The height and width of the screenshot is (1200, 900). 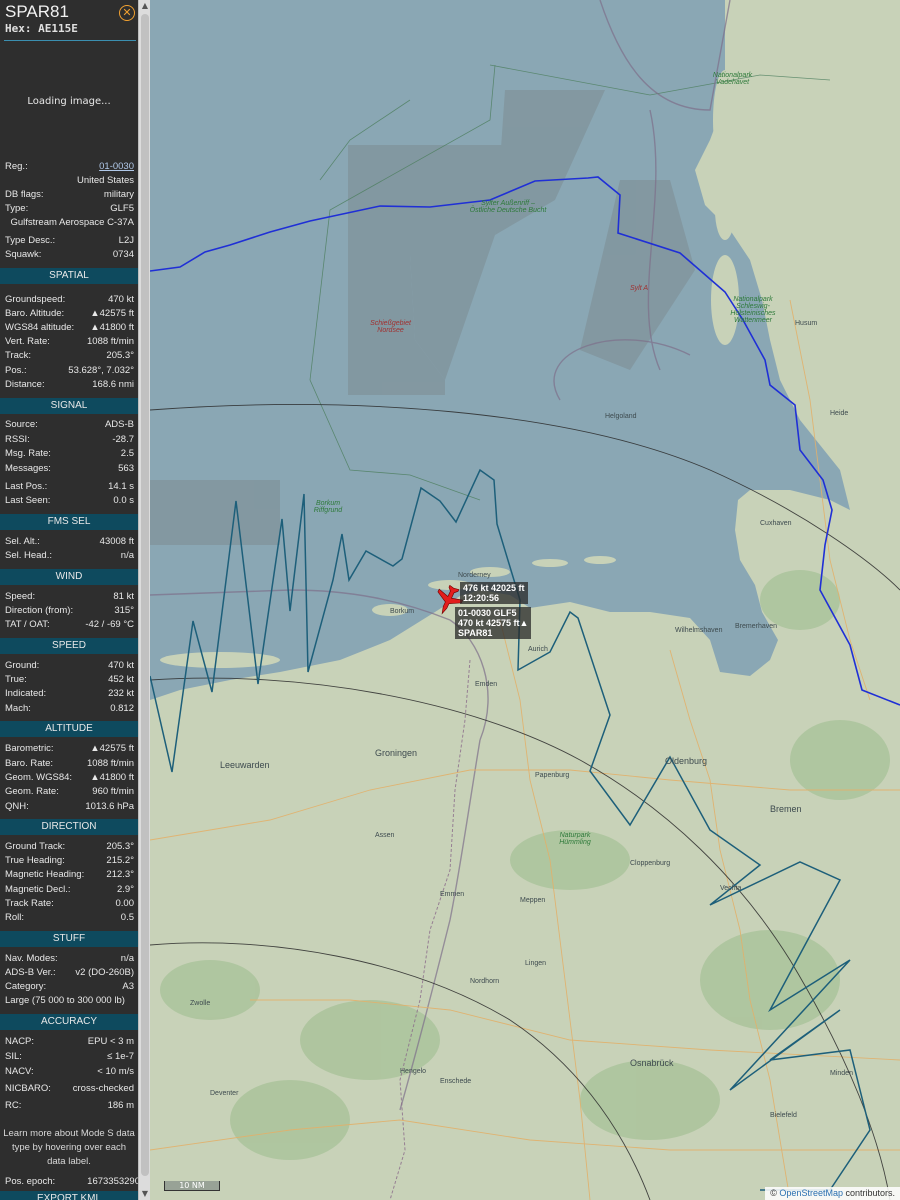 What do you see at coordinates (124, 610) in the screenshot?
I see `row-value: 315°` at bounding box center [124, 610].